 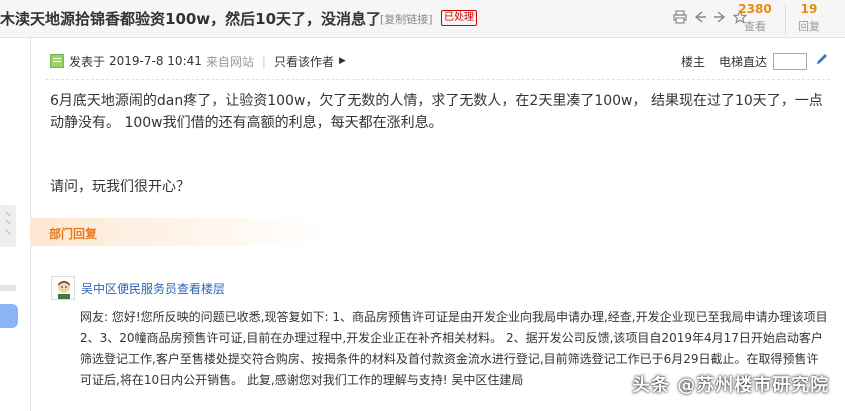 I want to click on post-icon, so click(x=57, y=61).